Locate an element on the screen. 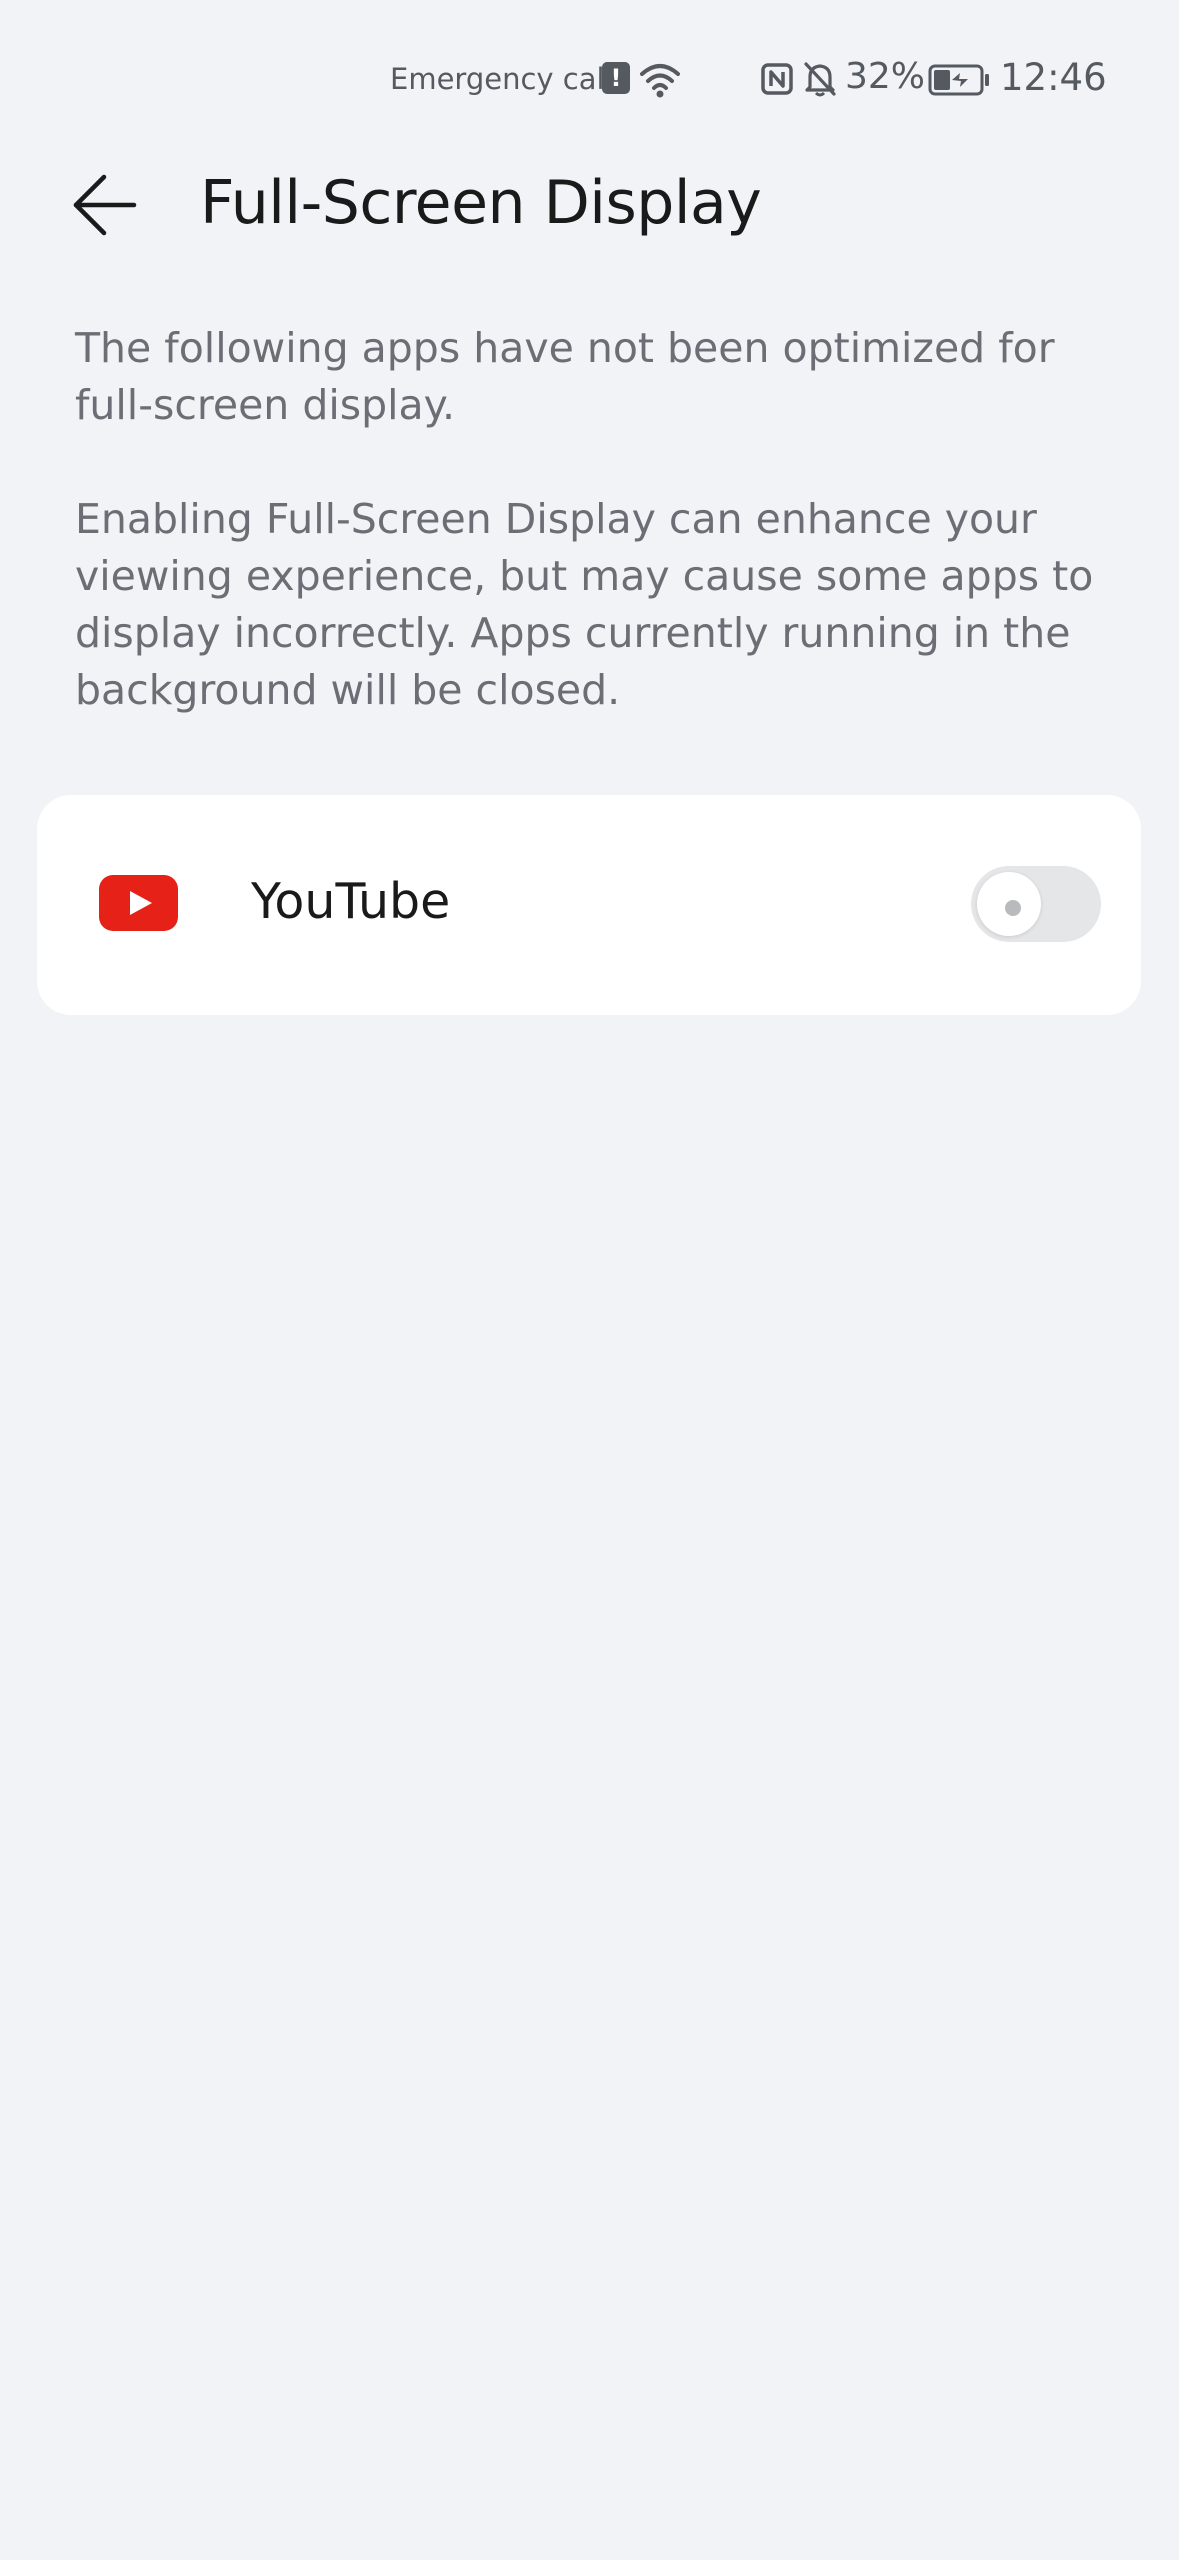  arrow-left-icon is located at coordinates (105, 205).